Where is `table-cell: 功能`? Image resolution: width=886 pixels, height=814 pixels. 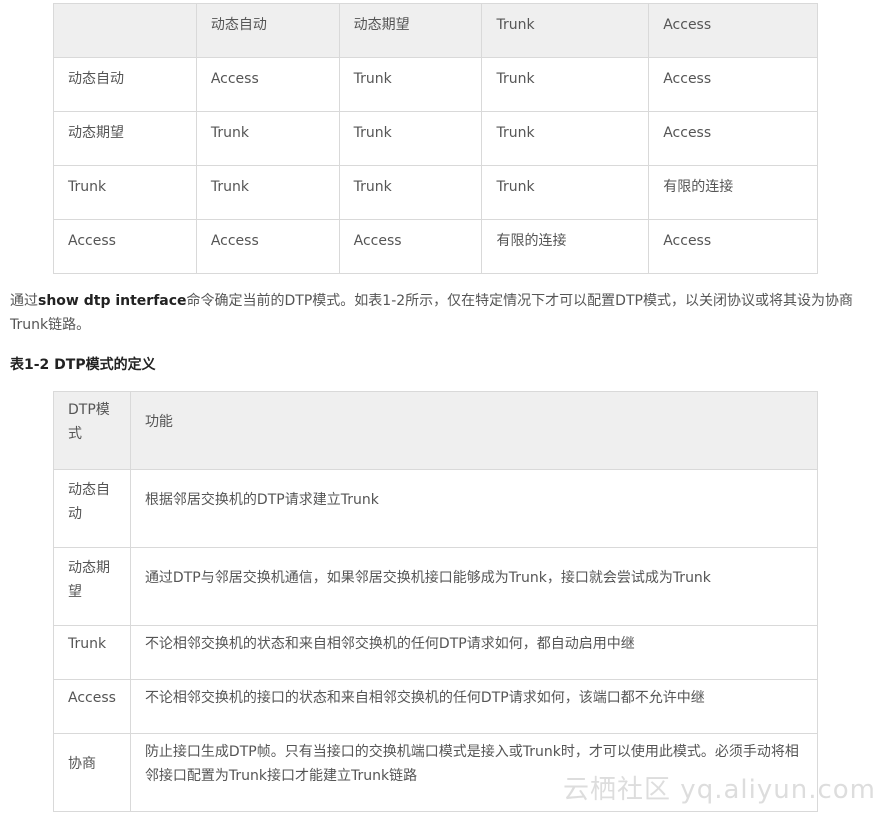
table-cell: 功能 is located at coordinates (474, 430).